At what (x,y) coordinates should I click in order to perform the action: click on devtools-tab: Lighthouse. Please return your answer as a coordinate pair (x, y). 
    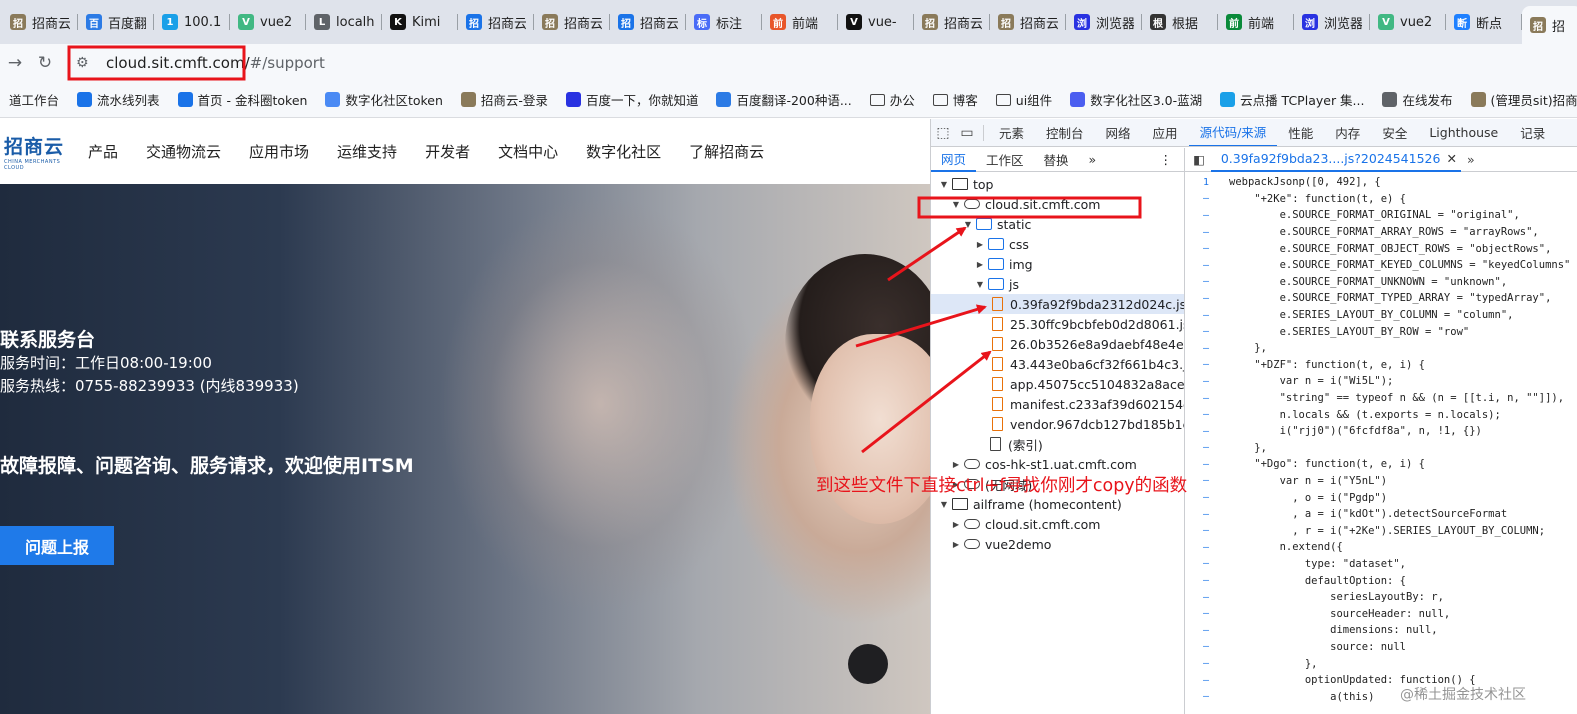
    Looking at the image, I should click on (1463, 132).